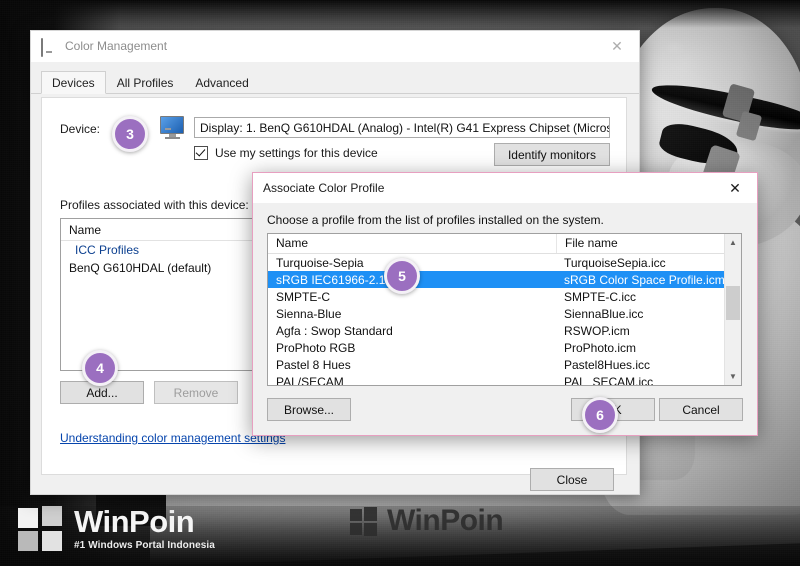  I want to click on table-row: PAL/SECAM PAL_SECAM.icc, so click(504, 379).